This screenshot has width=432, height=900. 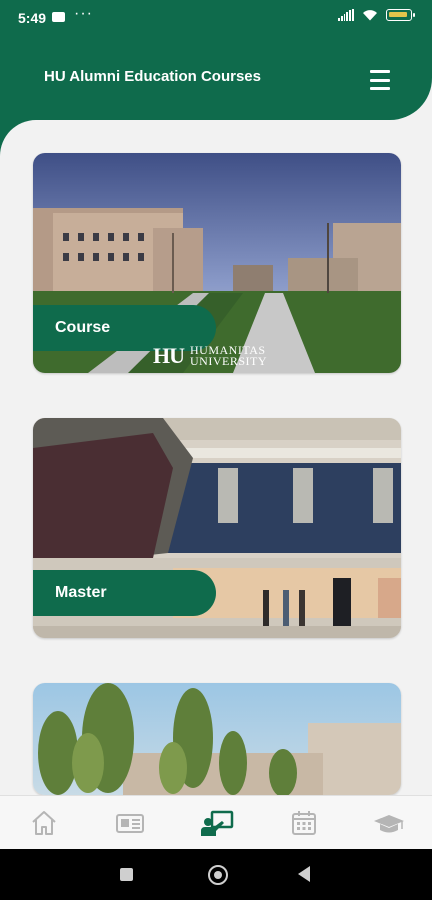 What do you see at coordinates (130, 823) in the screenshot?
I see `news-icon` at bounding box center [130, 823].